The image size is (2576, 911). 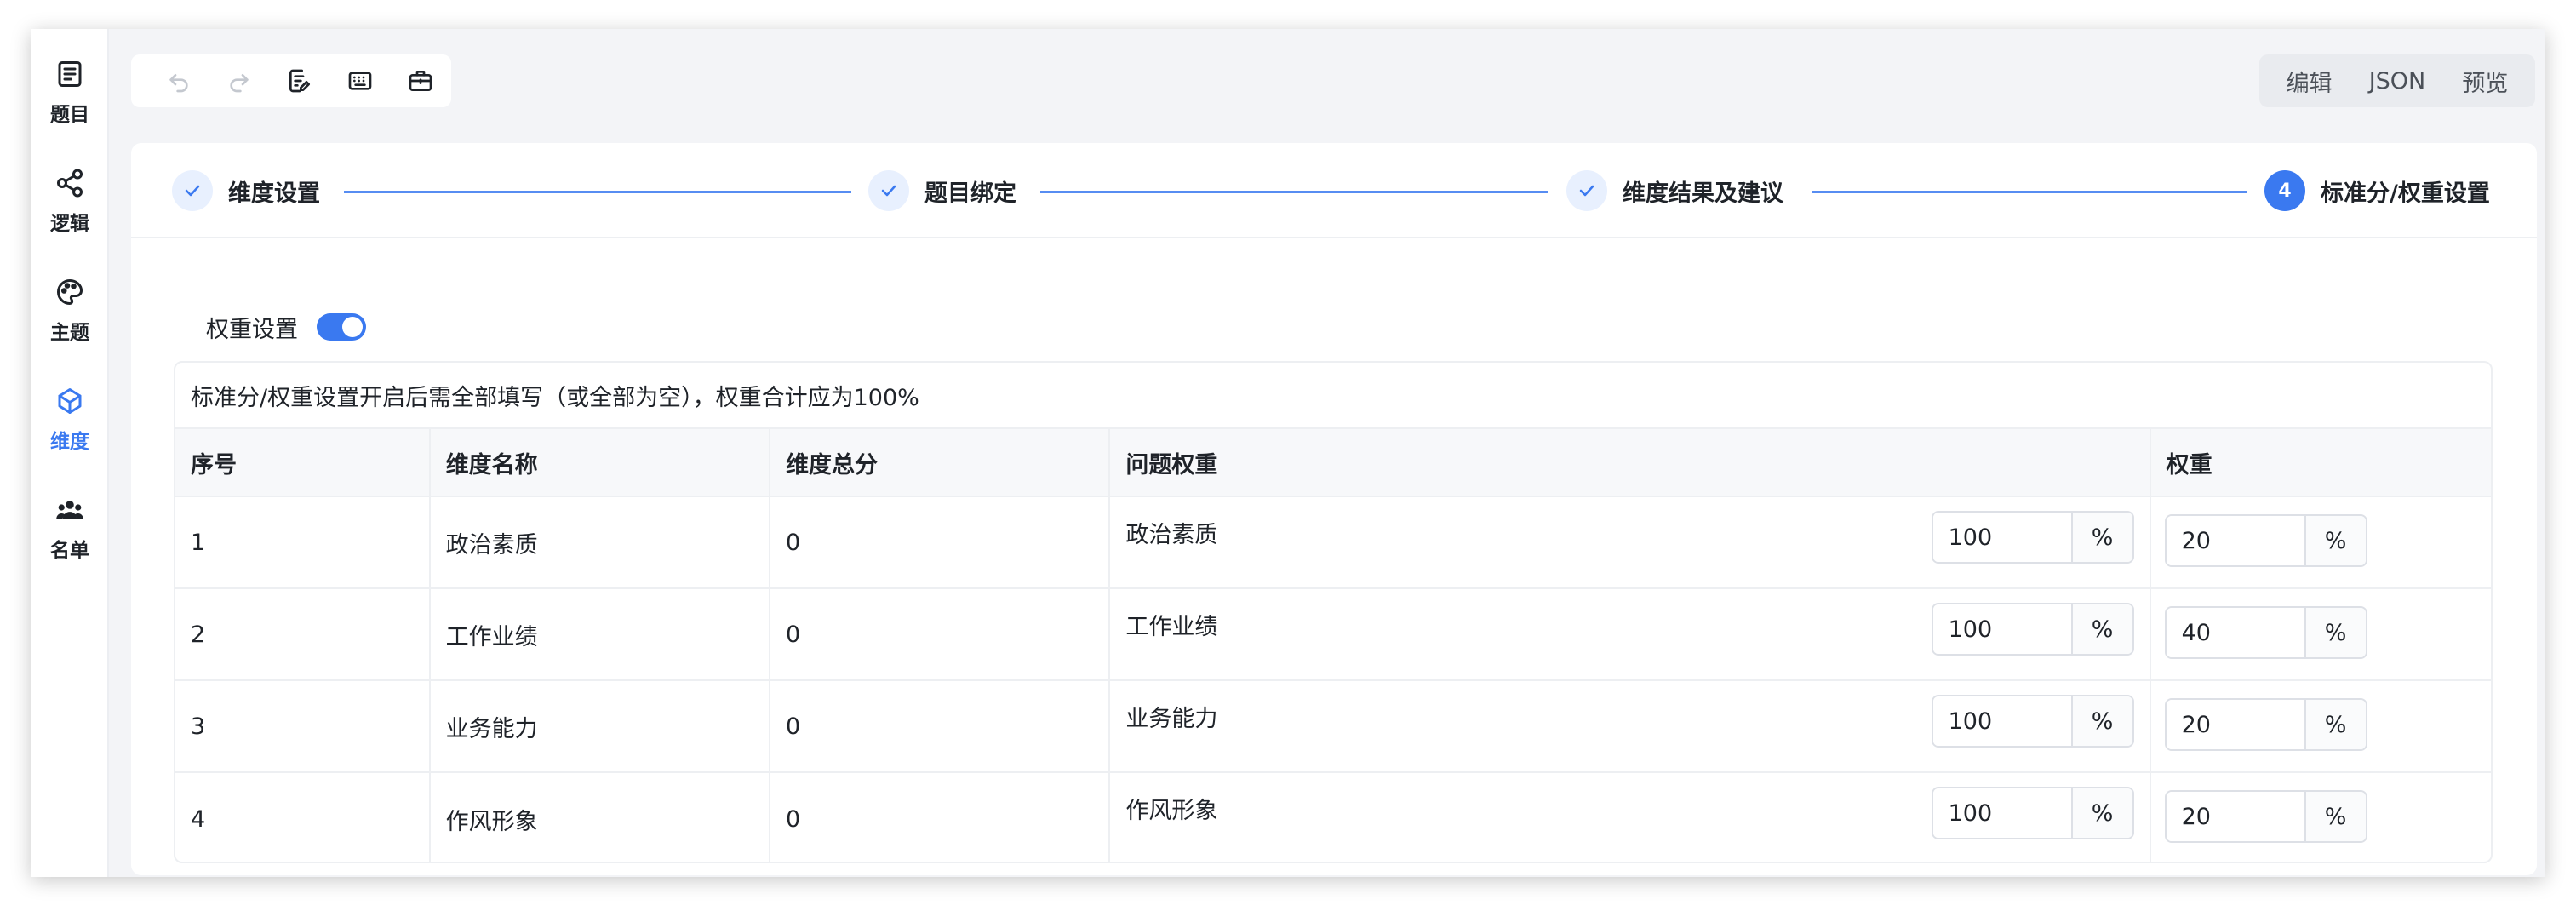 I want to click on column-header-name: 维度名称, so click(x=600, y=462).